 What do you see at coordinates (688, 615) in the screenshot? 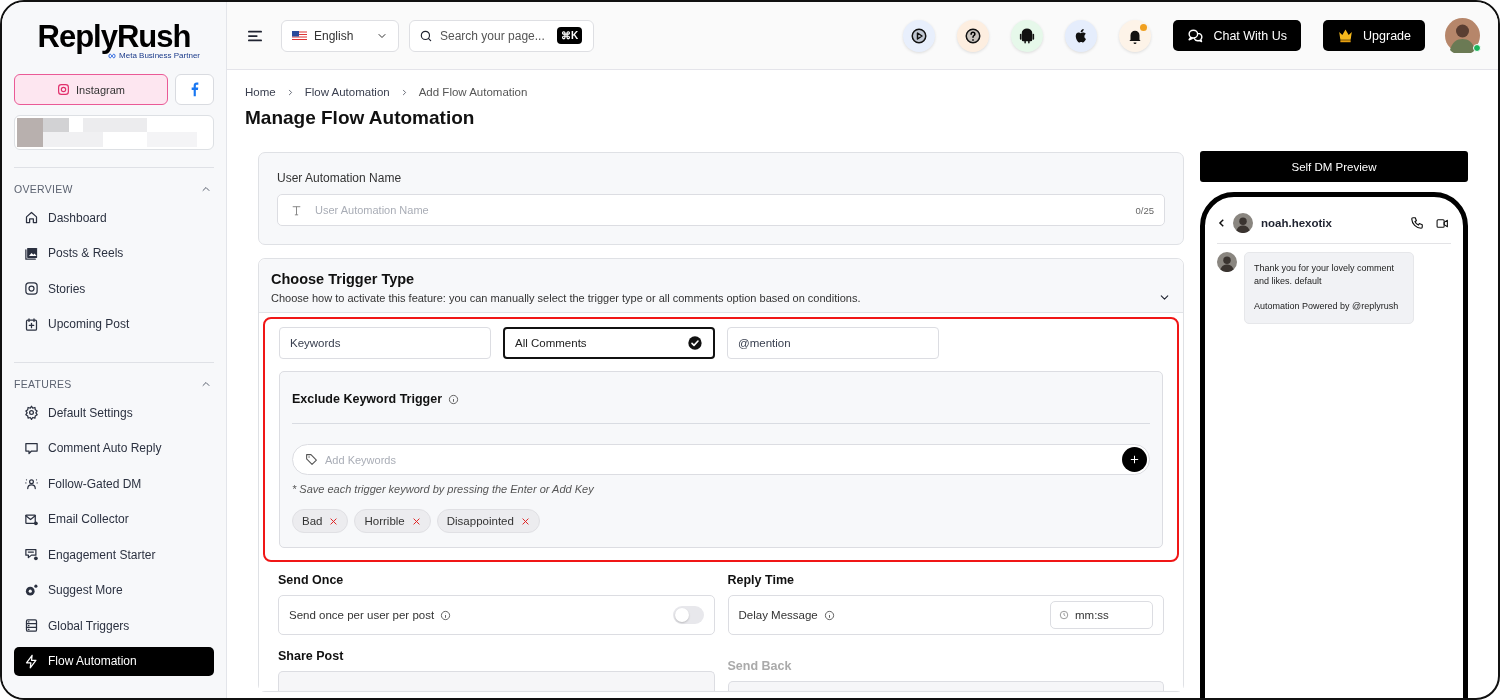
I see `toggle-switch` at bounding box center [688, 615].